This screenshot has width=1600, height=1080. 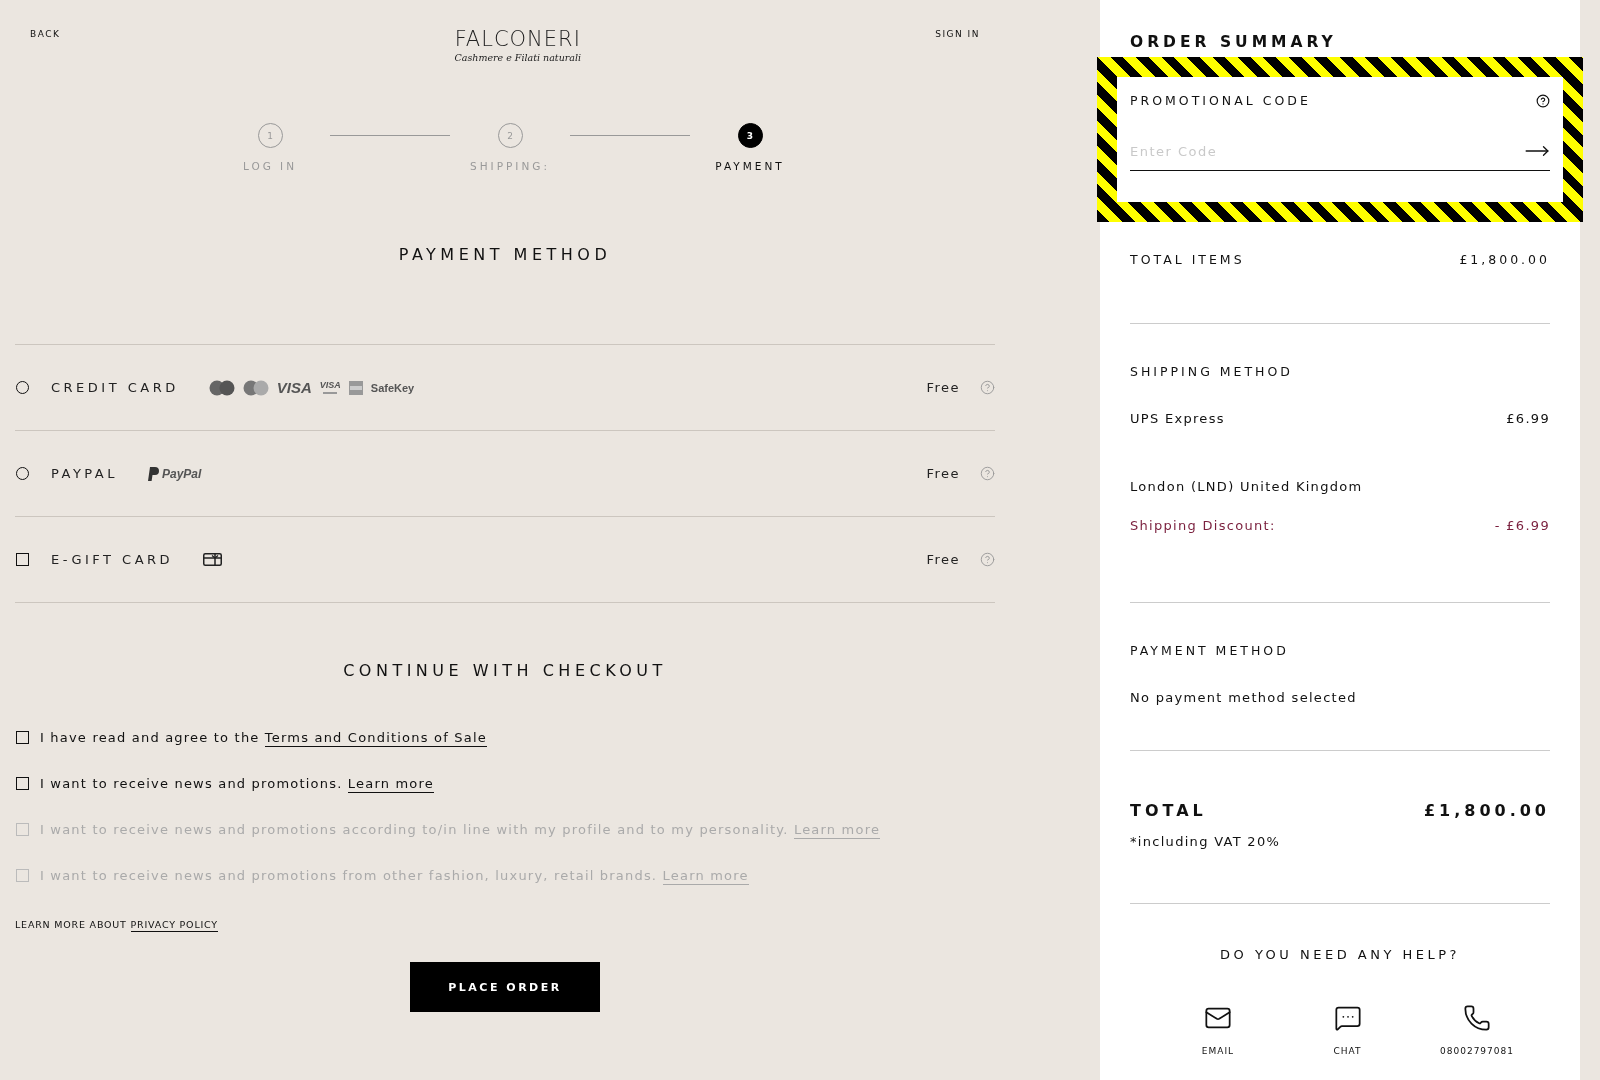 What do you see at coordinates (112, 559) in the screenshot?
I see `payment-method-label: E-GIFT CARD` at bounding box center [112, 559].